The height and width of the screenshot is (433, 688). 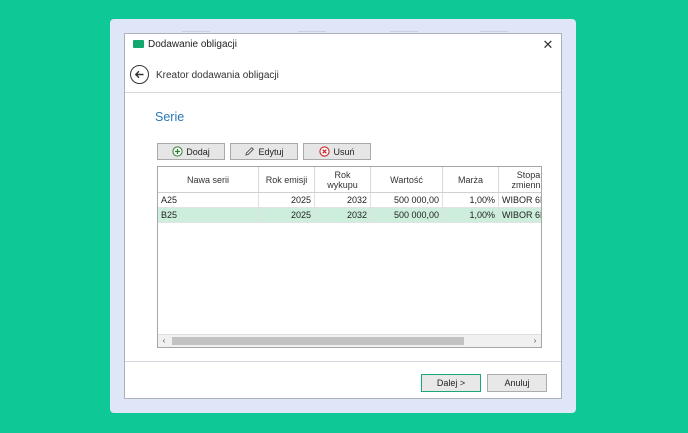 What do you see at coordinates (177, 151) in the screenshot?
I see `plus-circle-icon` at bounding box center [177, 151].